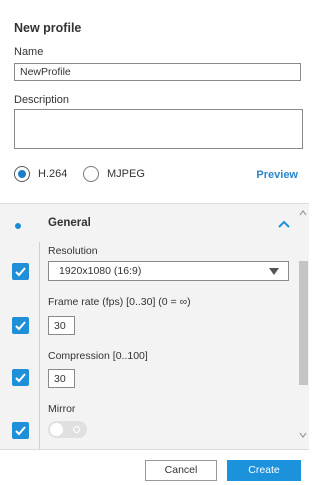 The height and width of the screenshot is (485, 320). What do you see at coordinates (284, 224) in the screenshot?
I see `chevron-up-icon` at bounding box center [284, 224].